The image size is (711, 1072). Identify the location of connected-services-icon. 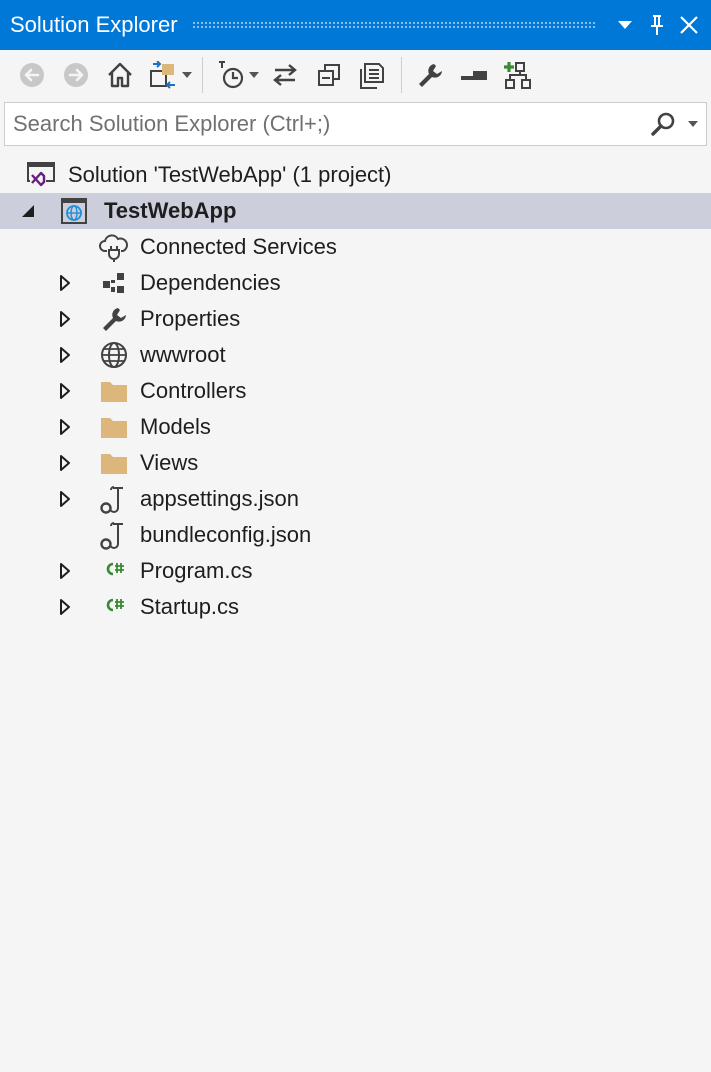
(114, 247).